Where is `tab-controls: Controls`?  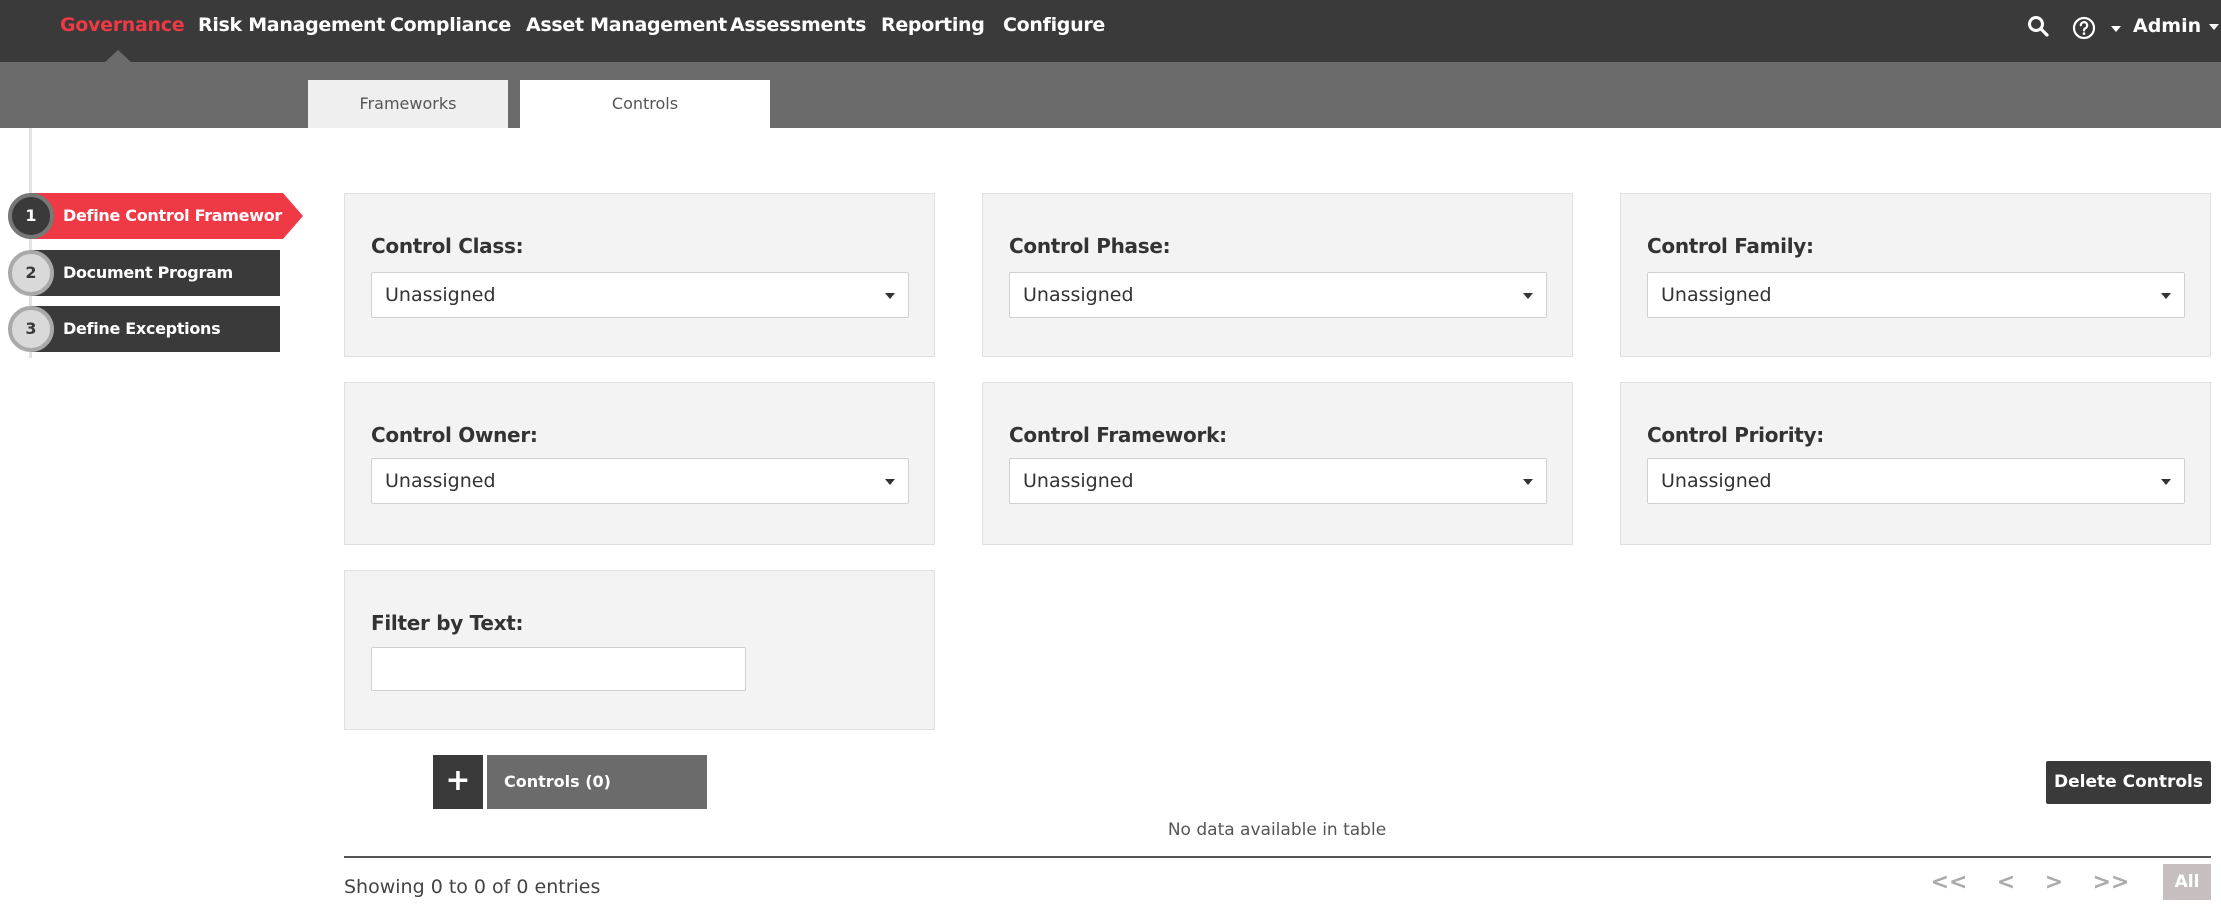 tab-controls: Controls is located at coordinates (645, 104).